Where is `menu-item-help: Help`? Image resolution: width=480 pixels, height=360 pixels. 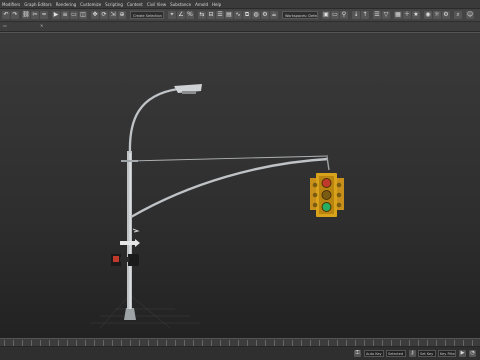
menu-item-help: Help is located at coordinates (216, 4).